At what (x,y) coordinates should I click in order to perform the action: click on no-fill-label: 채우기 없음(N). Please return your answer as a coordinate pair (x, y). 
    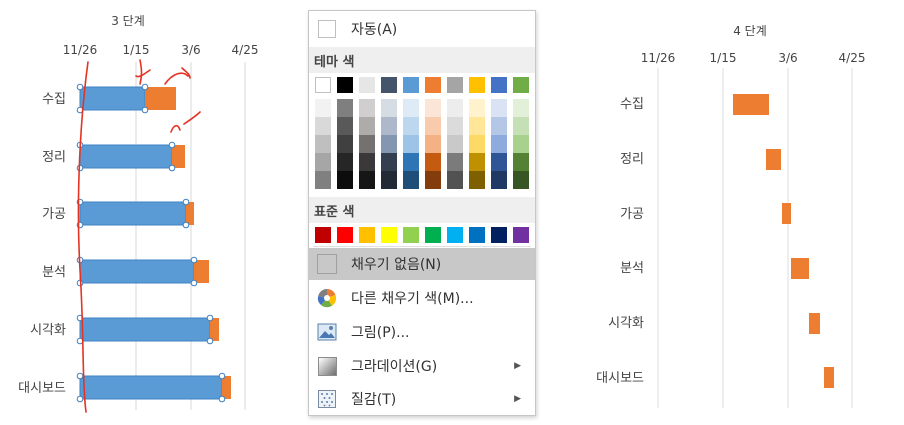
    Looking at the image, I should click on (396, 265).